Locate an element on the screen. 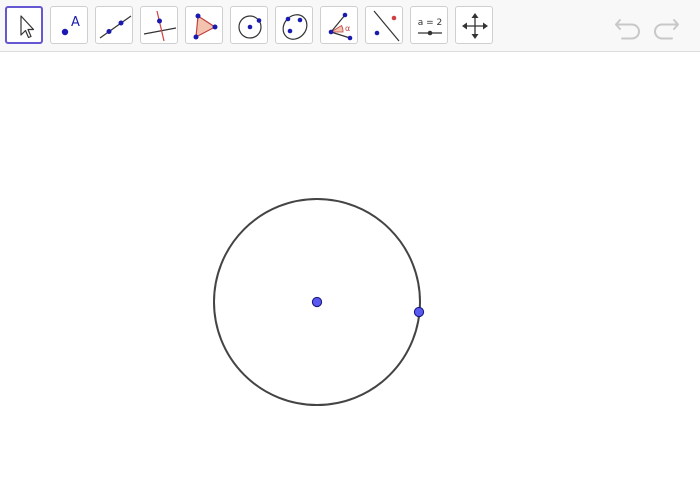  tool-circle-center-point is located at coordinates (249, 25).